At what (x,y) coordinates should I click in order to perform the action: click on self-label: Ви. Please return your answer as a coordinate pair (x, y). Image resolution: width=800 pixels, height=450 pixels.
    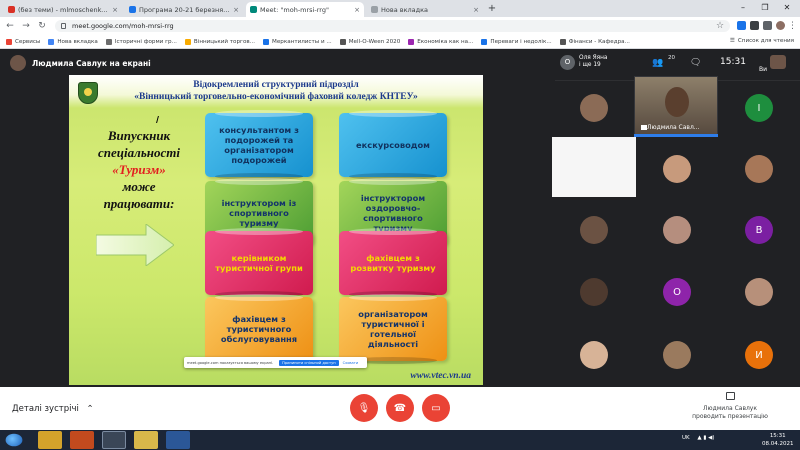
    Looking at the image, I should click on (763, 69).